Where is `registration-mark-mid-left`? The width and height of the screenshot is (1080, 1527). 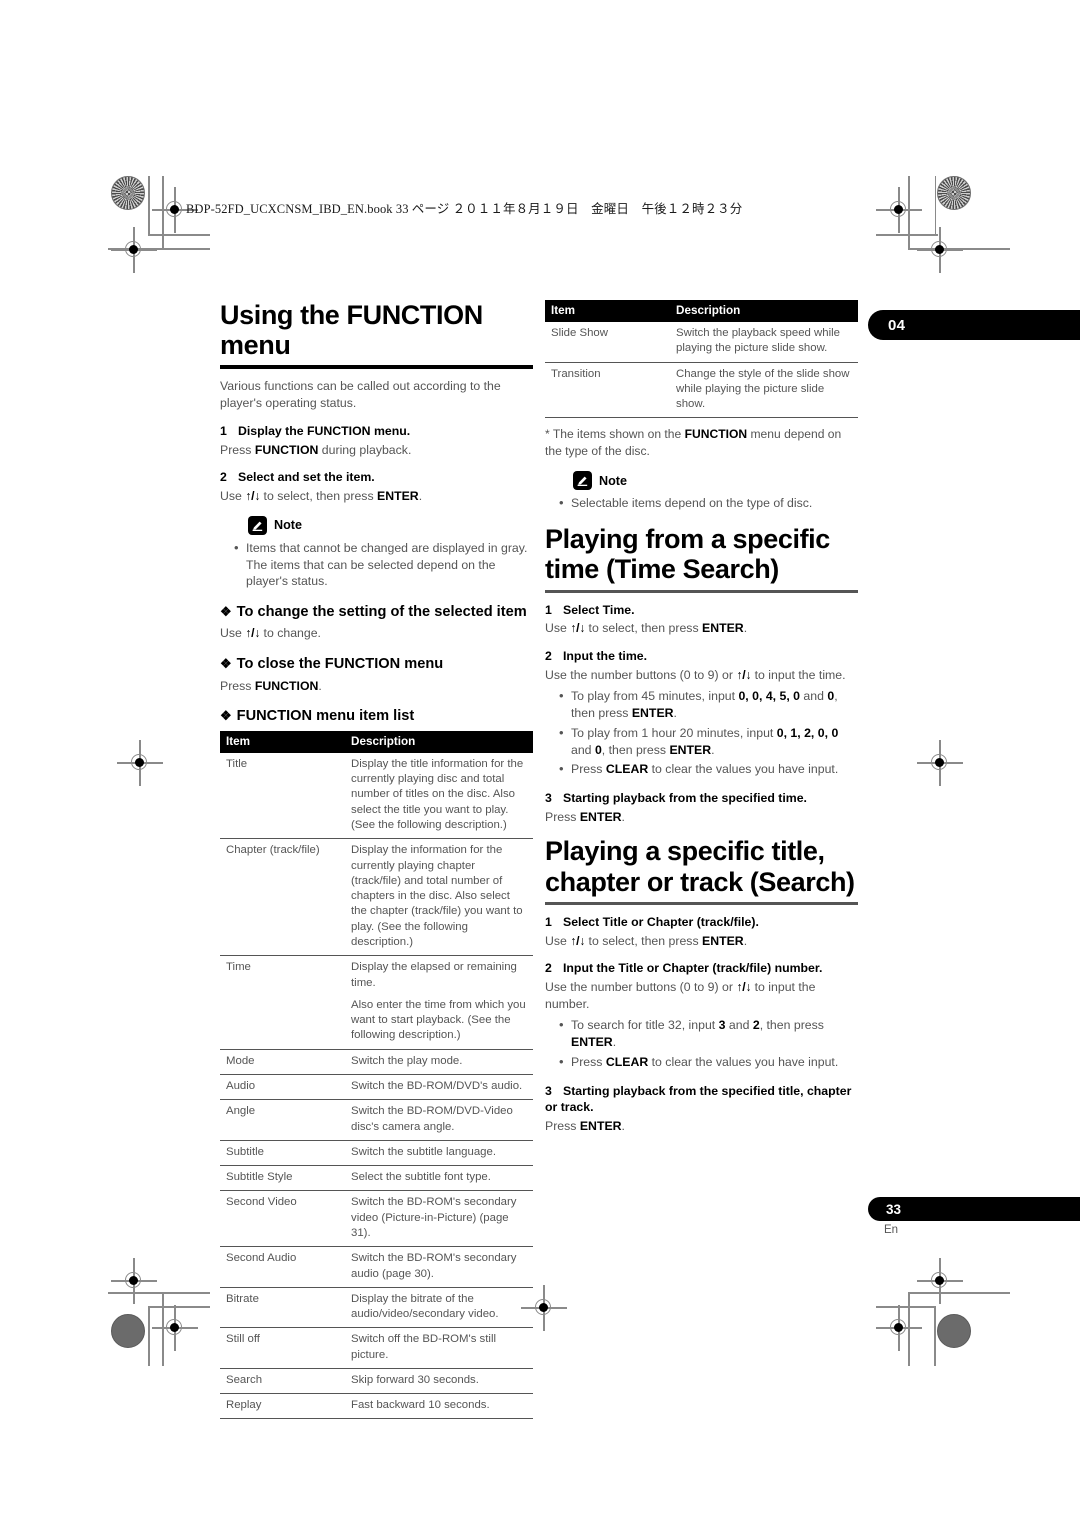 registration-mark-mid-left is located at coordinates (140, 763).